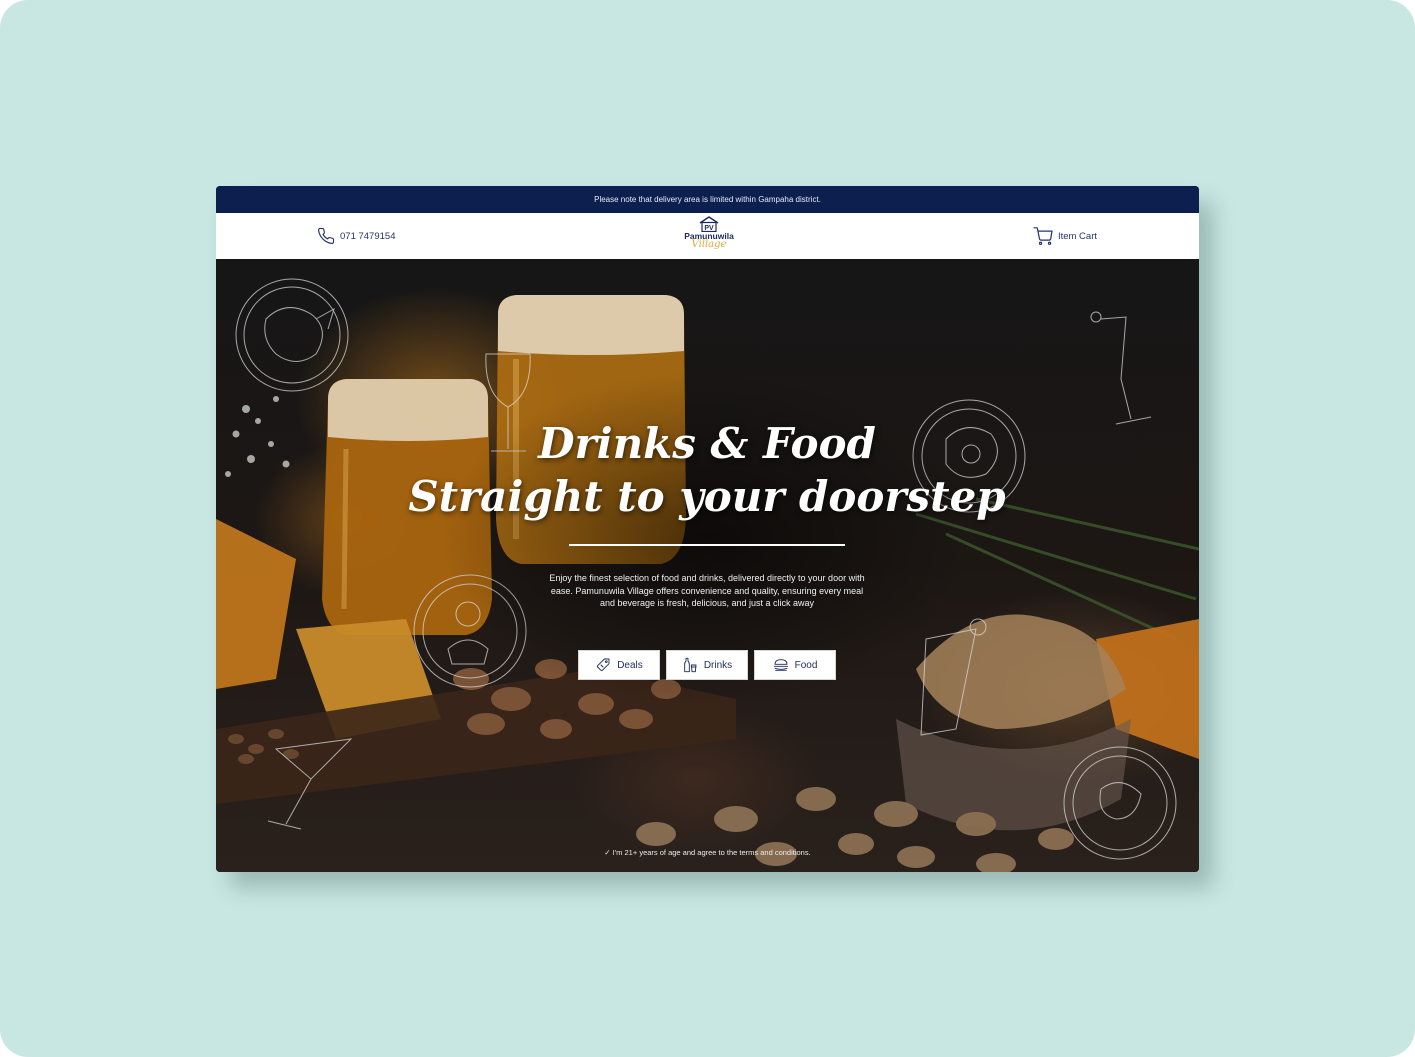  What do you see at coordinates (1043, 236) in the screenshot?
I see `cart-icon` at bounding box center [1043, 236].